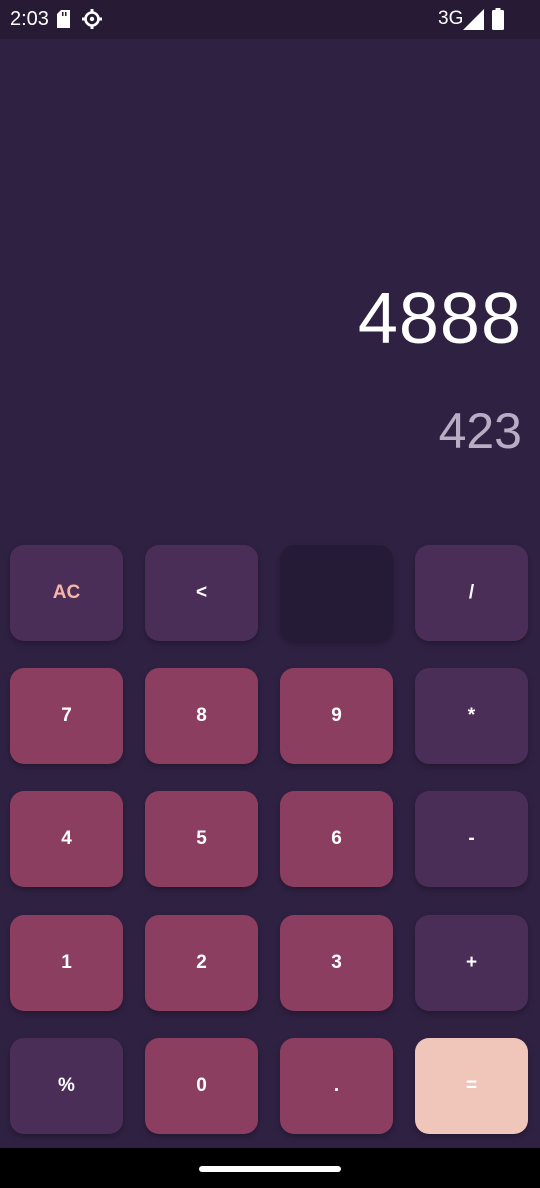 Image resolution: width=540 pixels, height=1188 pixels. What do you see at coordinates (63, 19) in the screenshot?
I see `sd-card-icon` at bounding box center [63, 19].